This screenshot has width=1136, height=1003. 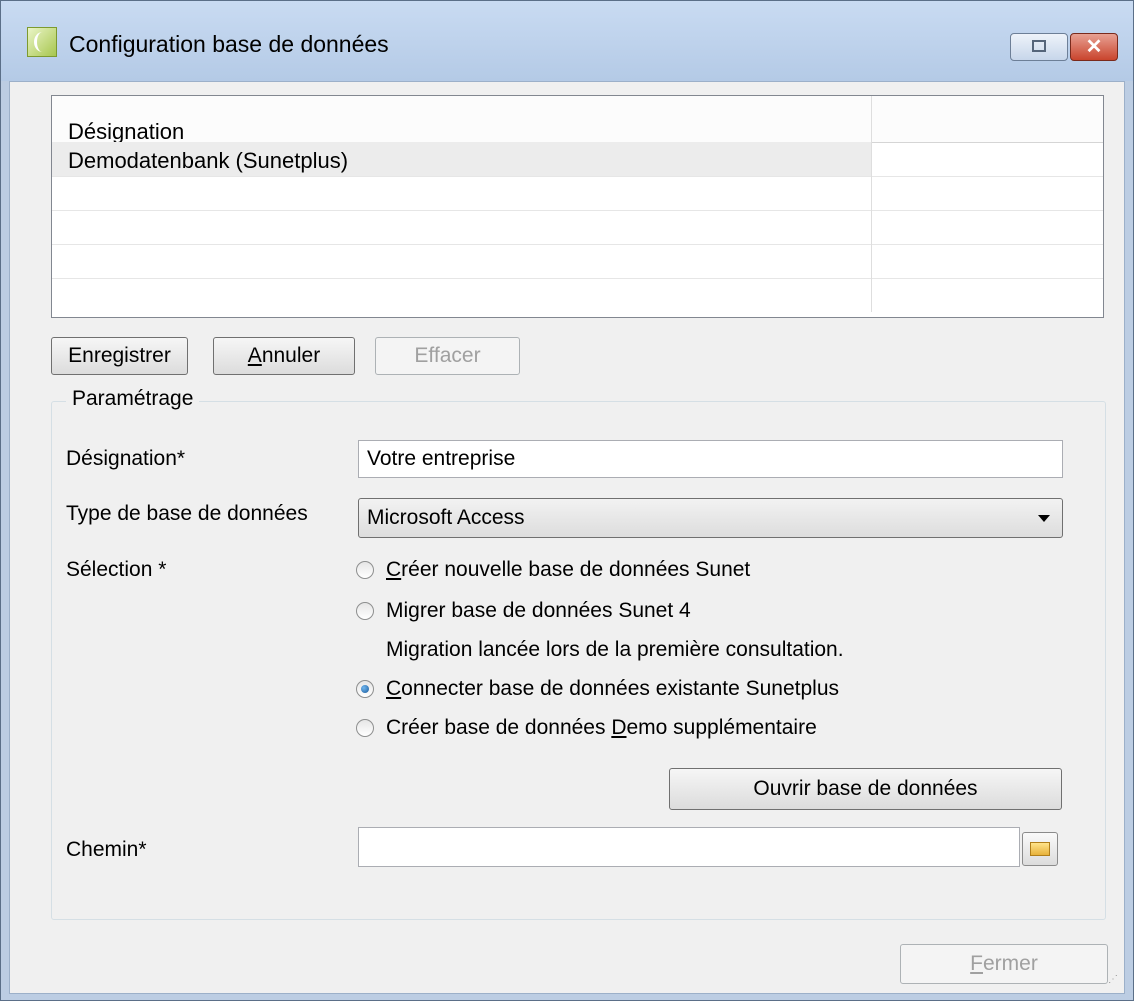 What do you see at coordinates (126, 458) in the screenshot?
I see `designation-label: Désignation*` at bounding box center [126, 458].